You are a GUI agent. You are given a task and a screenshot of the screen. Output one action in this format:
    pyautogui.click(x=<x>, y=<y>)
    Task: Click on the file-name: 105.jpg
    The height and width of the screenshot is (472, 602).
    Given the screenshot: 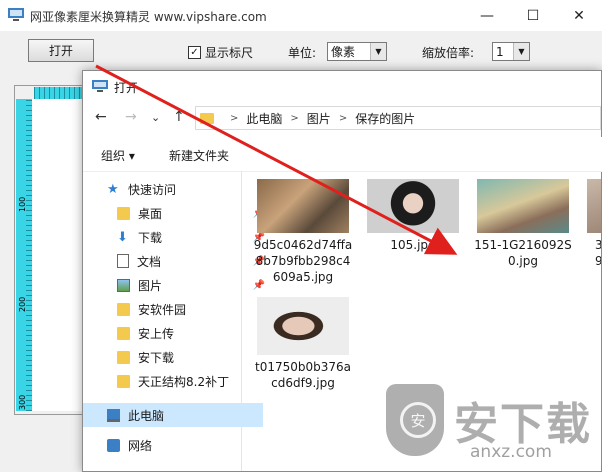 What is the action you would take?
    pyautogui.click(x=413, y=245)
    